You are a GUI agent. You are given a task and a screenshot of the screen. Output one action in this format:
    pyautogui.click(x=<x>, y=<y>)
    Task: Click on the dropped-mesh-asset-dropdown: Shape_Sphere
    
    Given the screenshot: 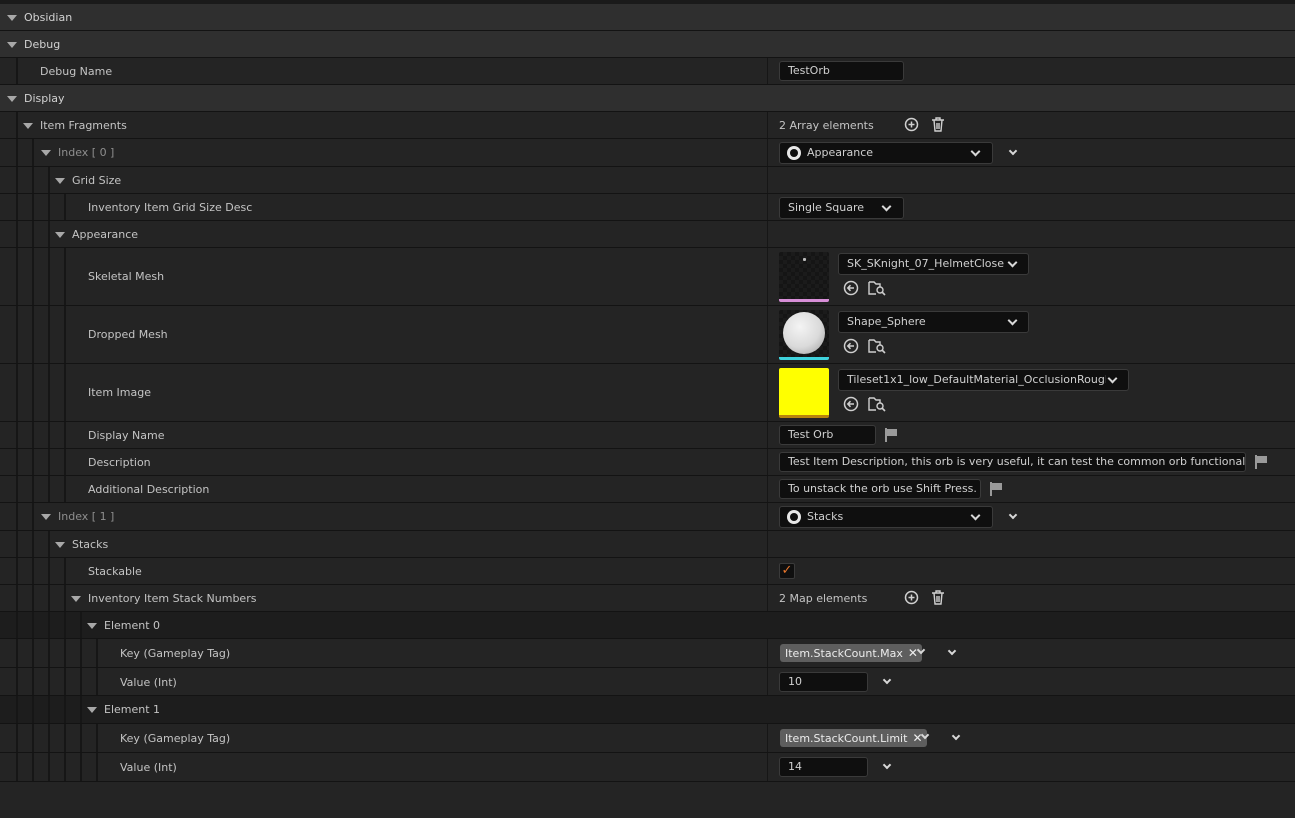 What is the action you would take?
    pyautogui.click(x=933, y=322)
    